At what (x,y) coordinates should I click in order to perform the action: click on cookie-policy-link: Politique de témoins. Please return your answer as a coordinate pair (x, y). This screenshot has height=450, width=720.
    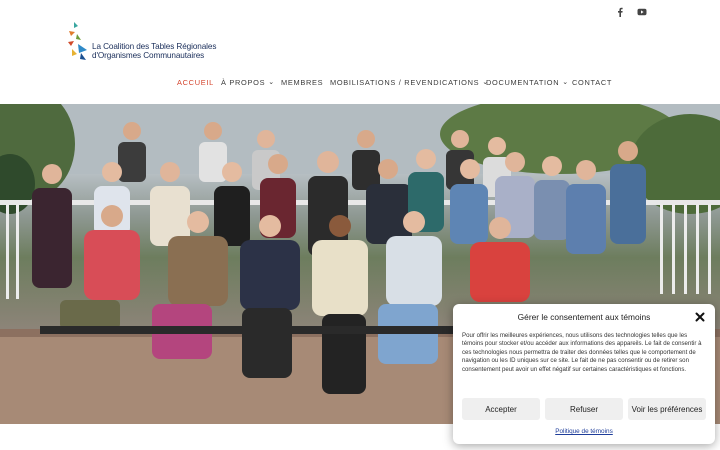
    Looking at the image, I should click on (584, 431).